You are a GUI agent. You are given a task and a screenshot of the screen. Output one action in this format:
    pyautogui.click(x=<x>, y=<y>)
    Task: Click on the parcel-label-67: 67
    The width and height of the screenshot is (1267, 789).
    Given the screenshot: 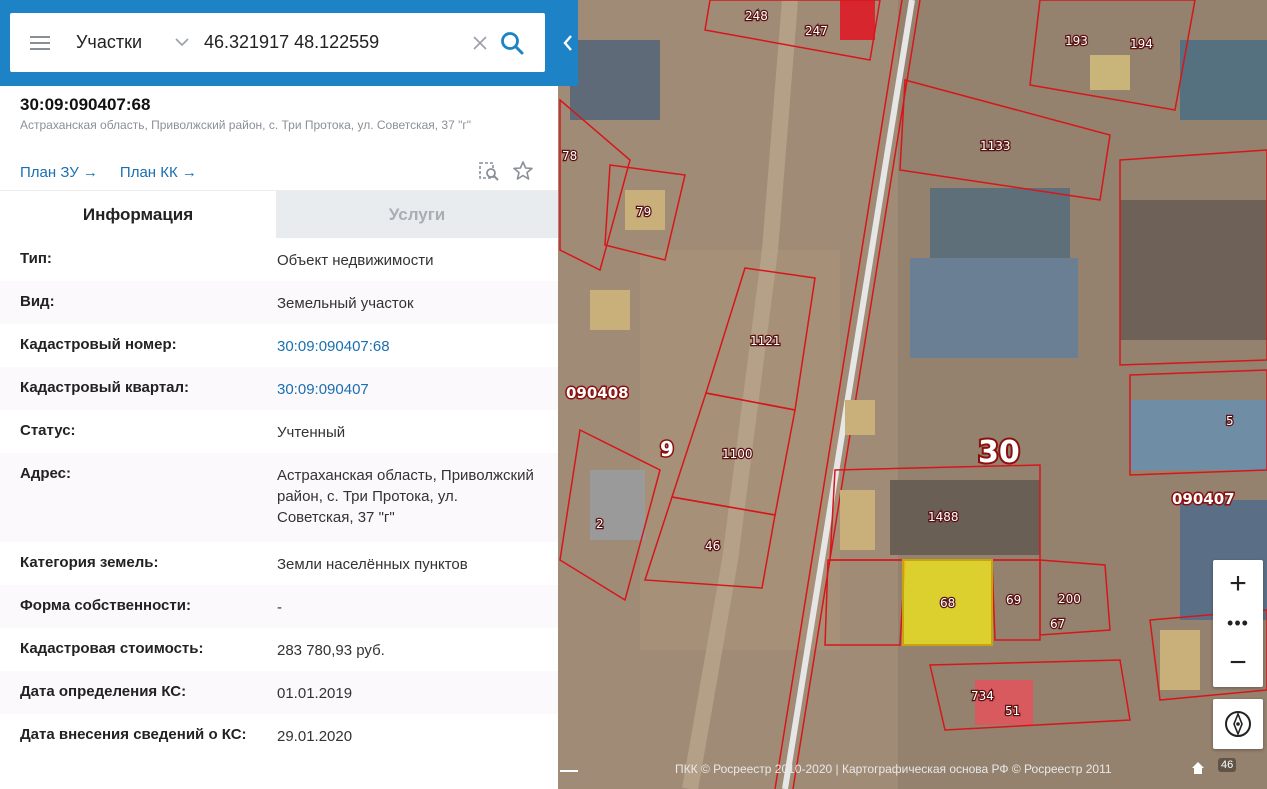 What is the action you would take?
    pyautogui.click(x=1057, y=624)
    